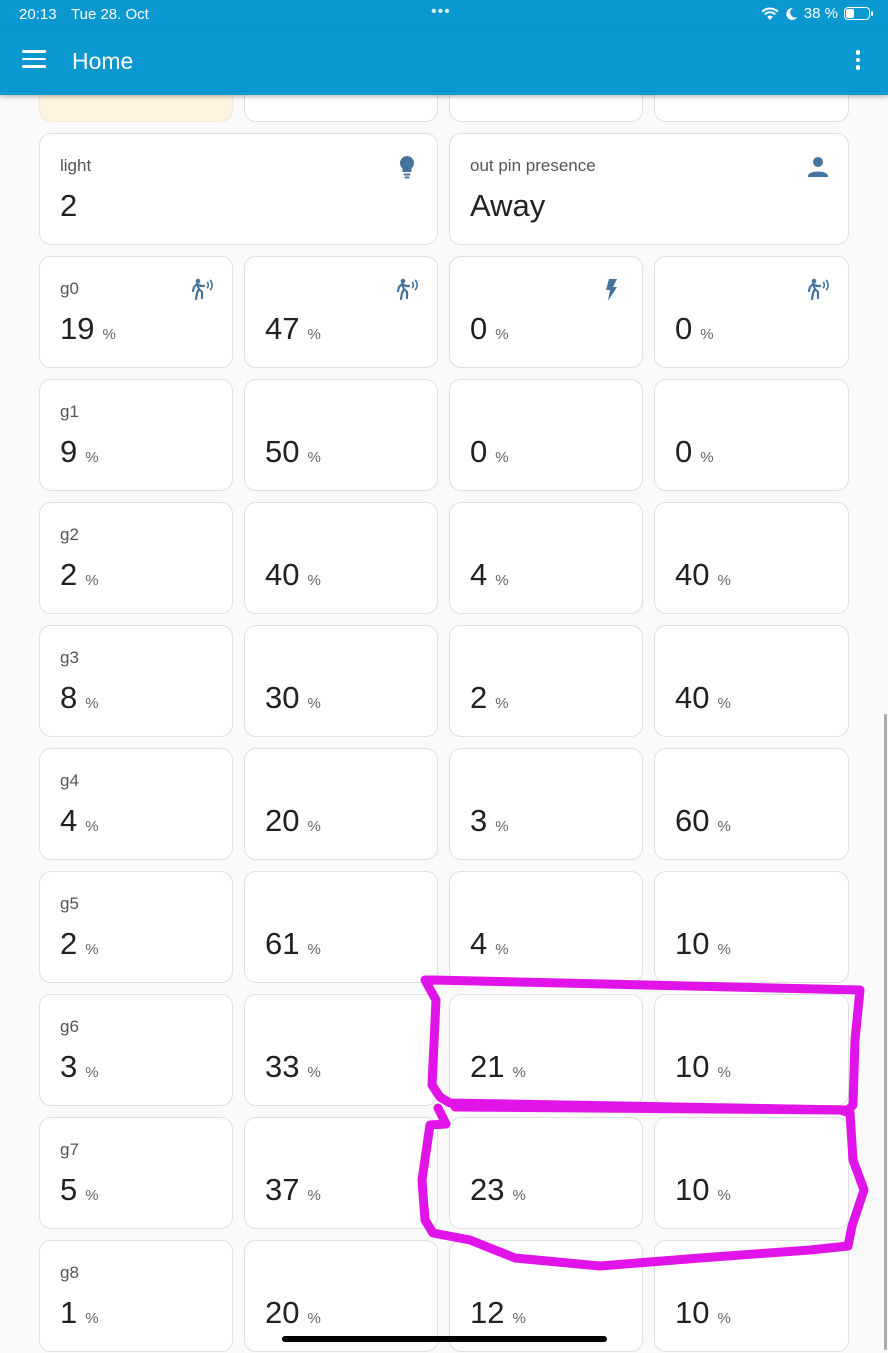  Describe the element at coordinates (692, 820) in the screenshot. I see `value-number: 60` at that location.